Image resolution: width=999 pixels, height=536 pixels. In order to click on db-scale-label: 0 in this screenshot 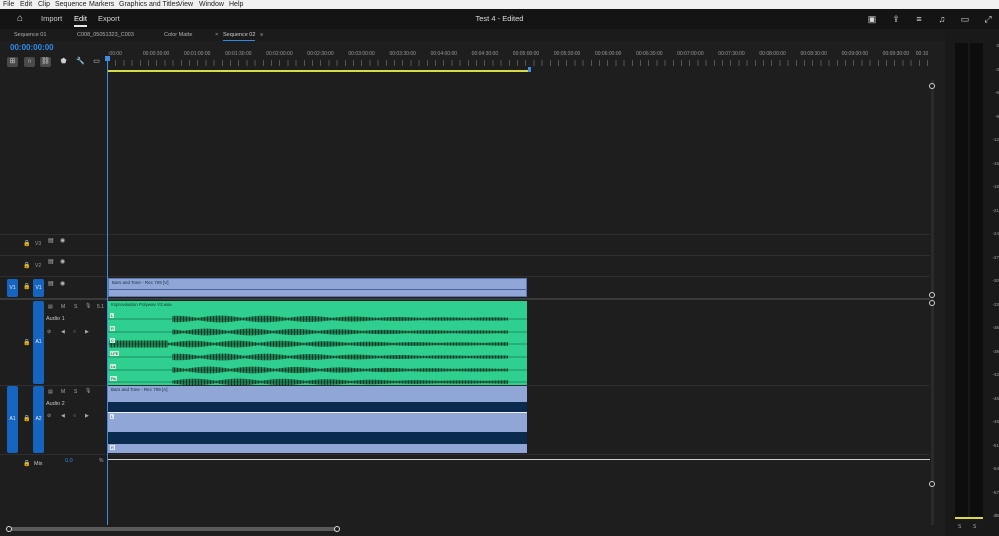, I will do `click(997, 45)`.